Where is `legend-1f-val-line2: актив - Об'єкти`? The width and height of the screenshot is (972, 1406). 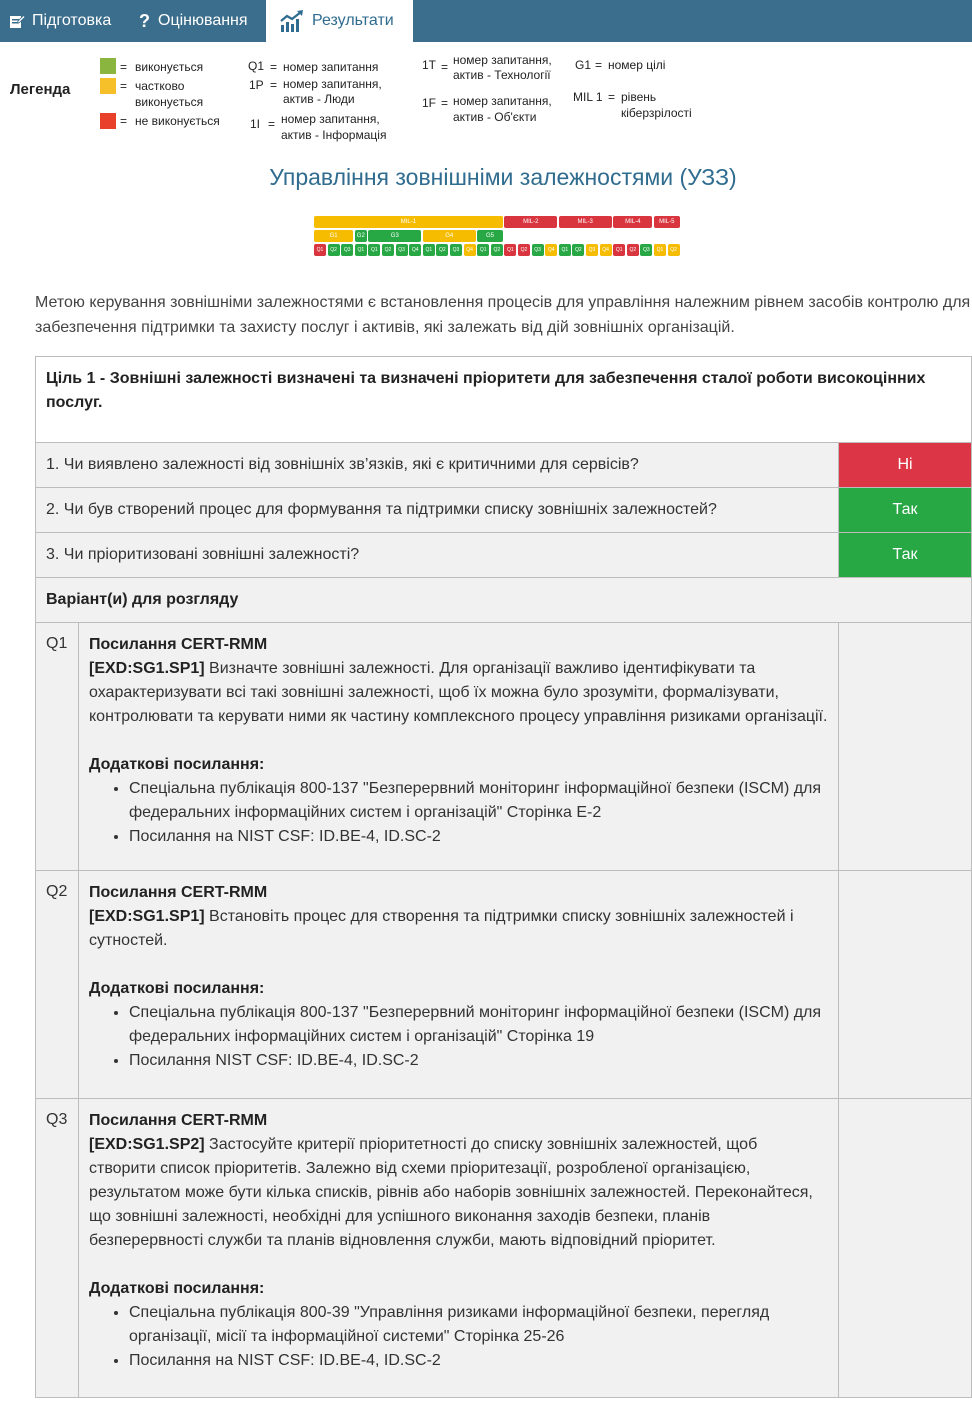
legend-1f-val-line2: актив - Об'єкти is located at coordinates (495, 117).